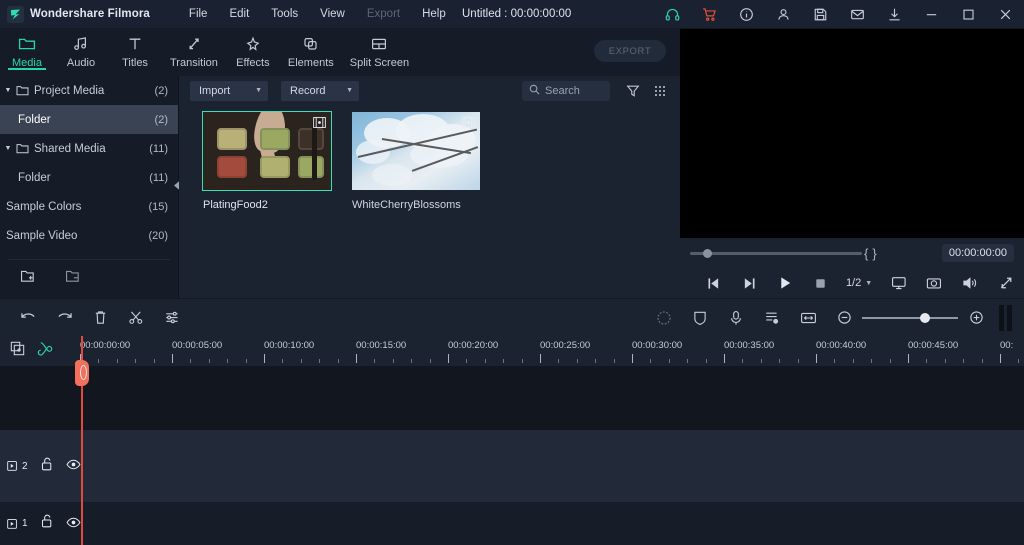  What do you see at coordinates (935, 283) in the screenshot?
I see `snapshot-button` at bounding box center [935, 283].